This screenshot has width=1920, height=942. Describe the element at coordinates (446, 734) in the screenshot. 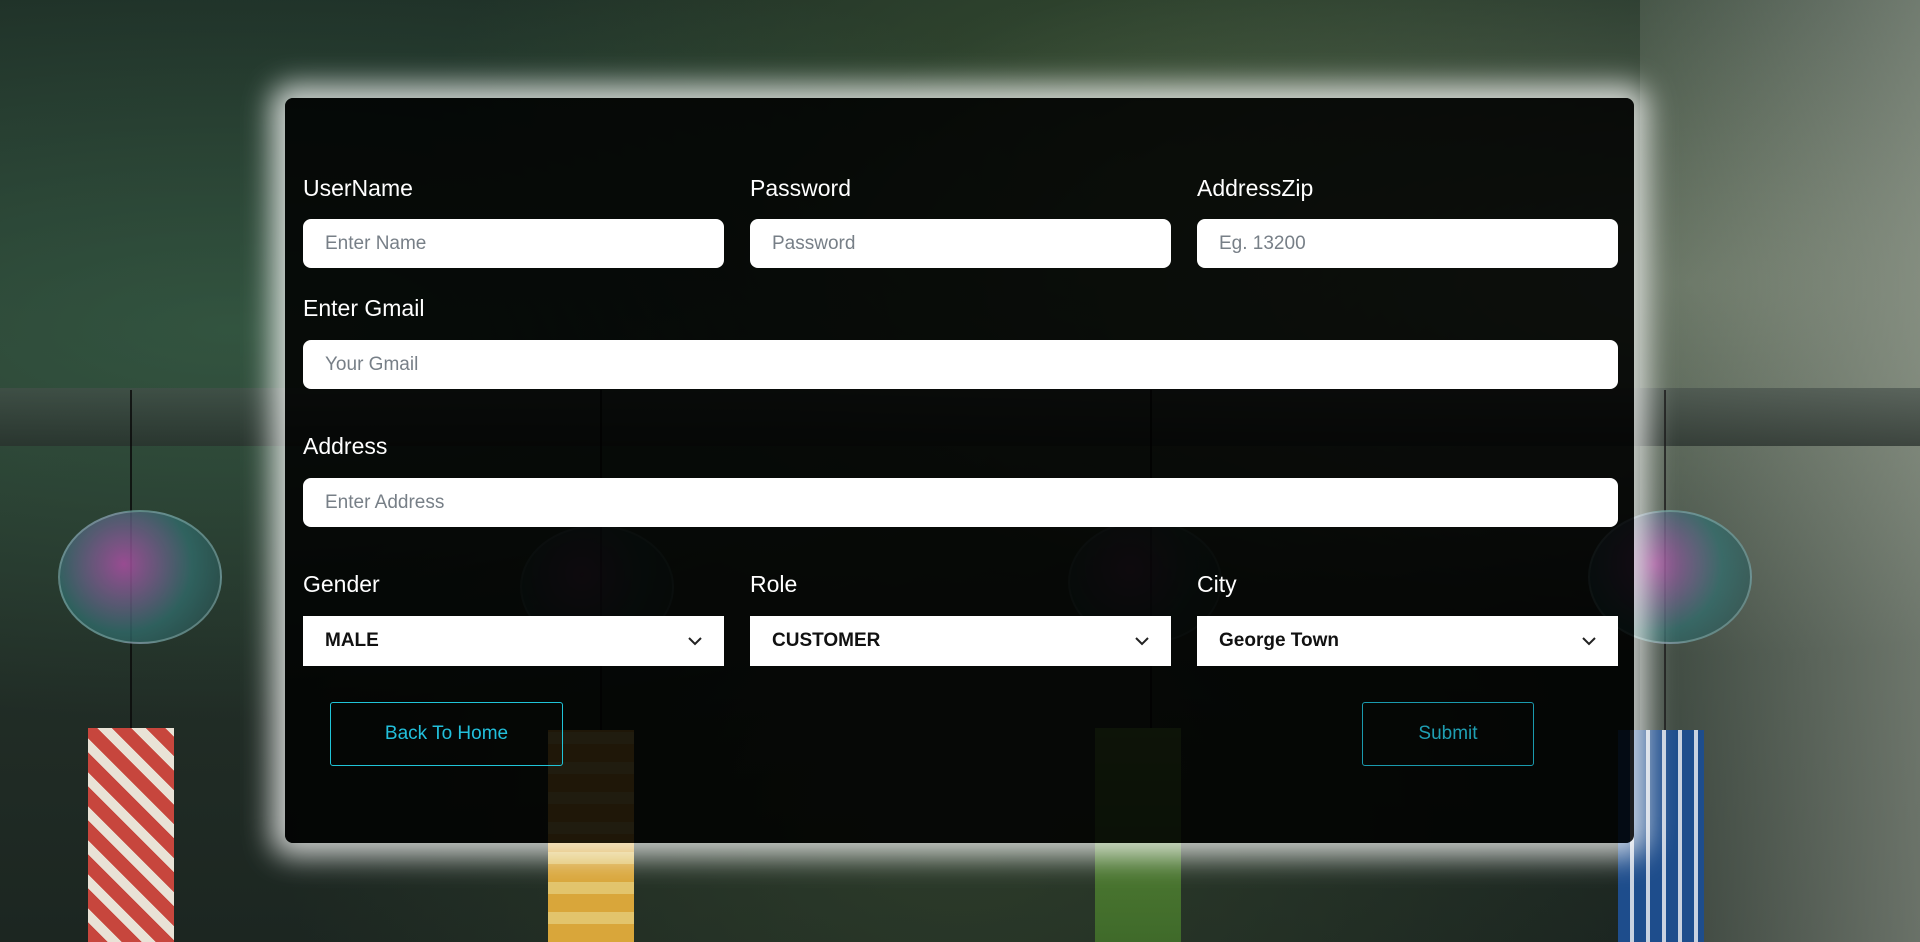

I see `back-to-home-button: Back To Home` at that location.